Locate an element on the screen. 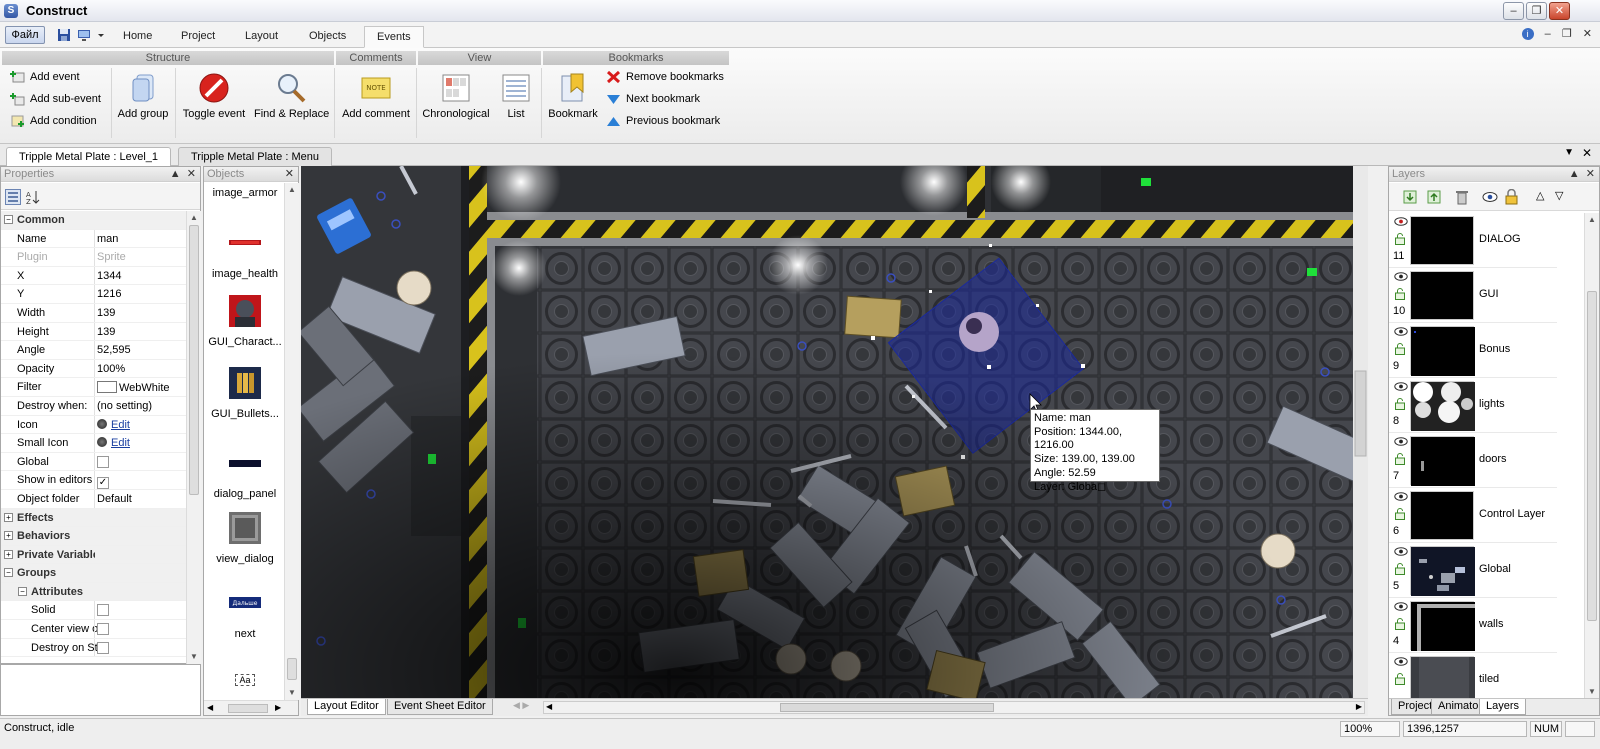 The height and width of the screenshot is (749, 1600). layer-row: 7 doors is located at coordinates (1473, 460).